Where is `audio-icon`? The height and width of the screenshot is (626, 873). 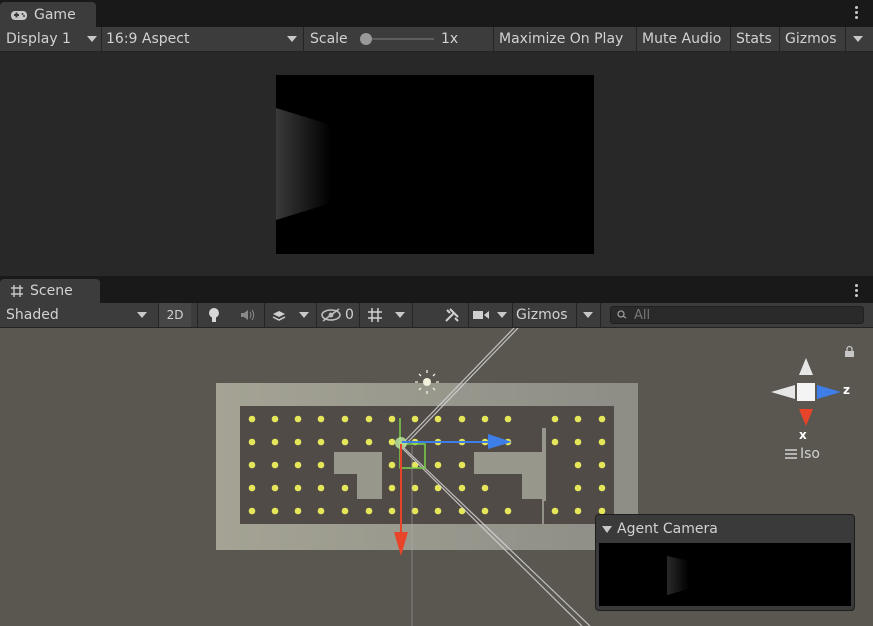
audio-icon is located at coordinates (248, 315).